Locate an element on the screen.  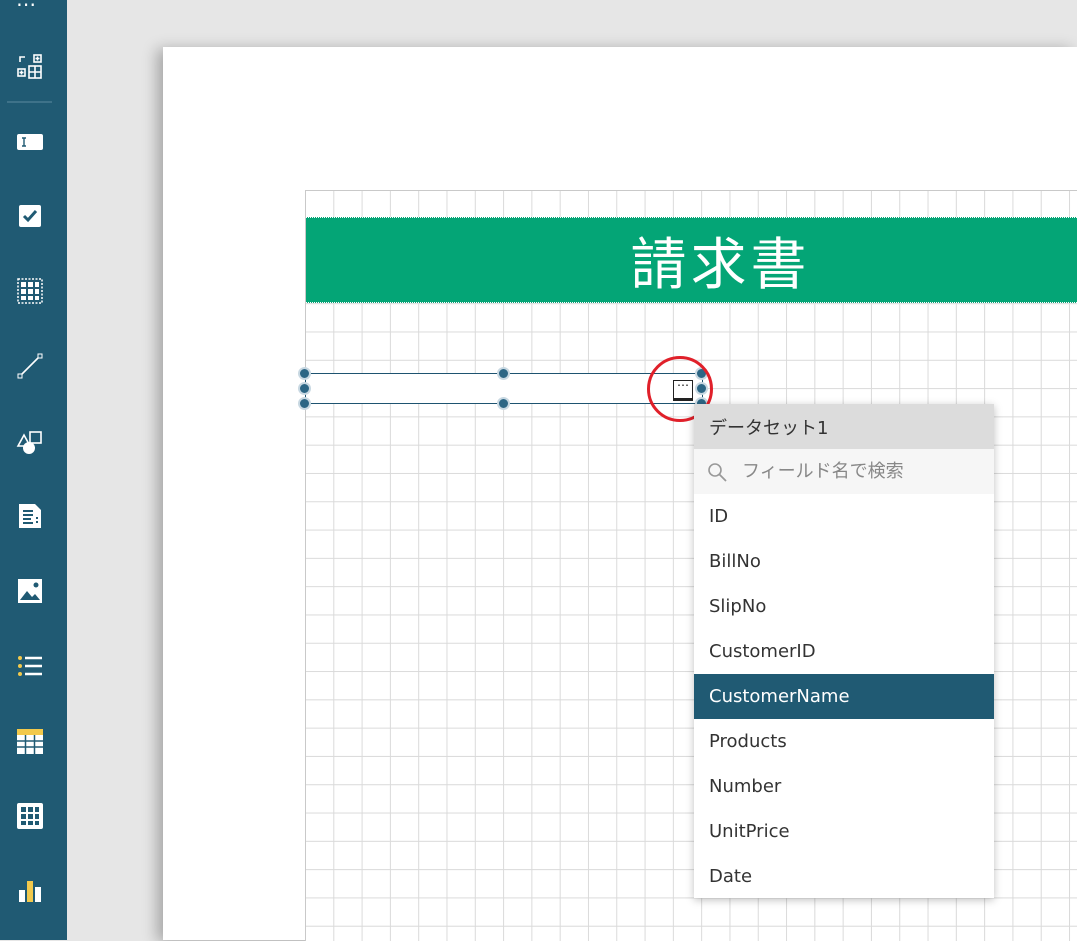
field-search is located at coordinates (844, 471).